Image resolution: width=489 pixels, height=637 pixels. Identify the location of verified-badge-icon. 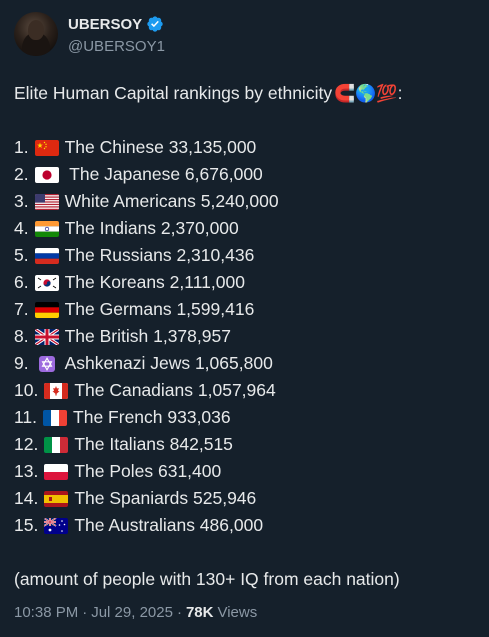
(155, 24).